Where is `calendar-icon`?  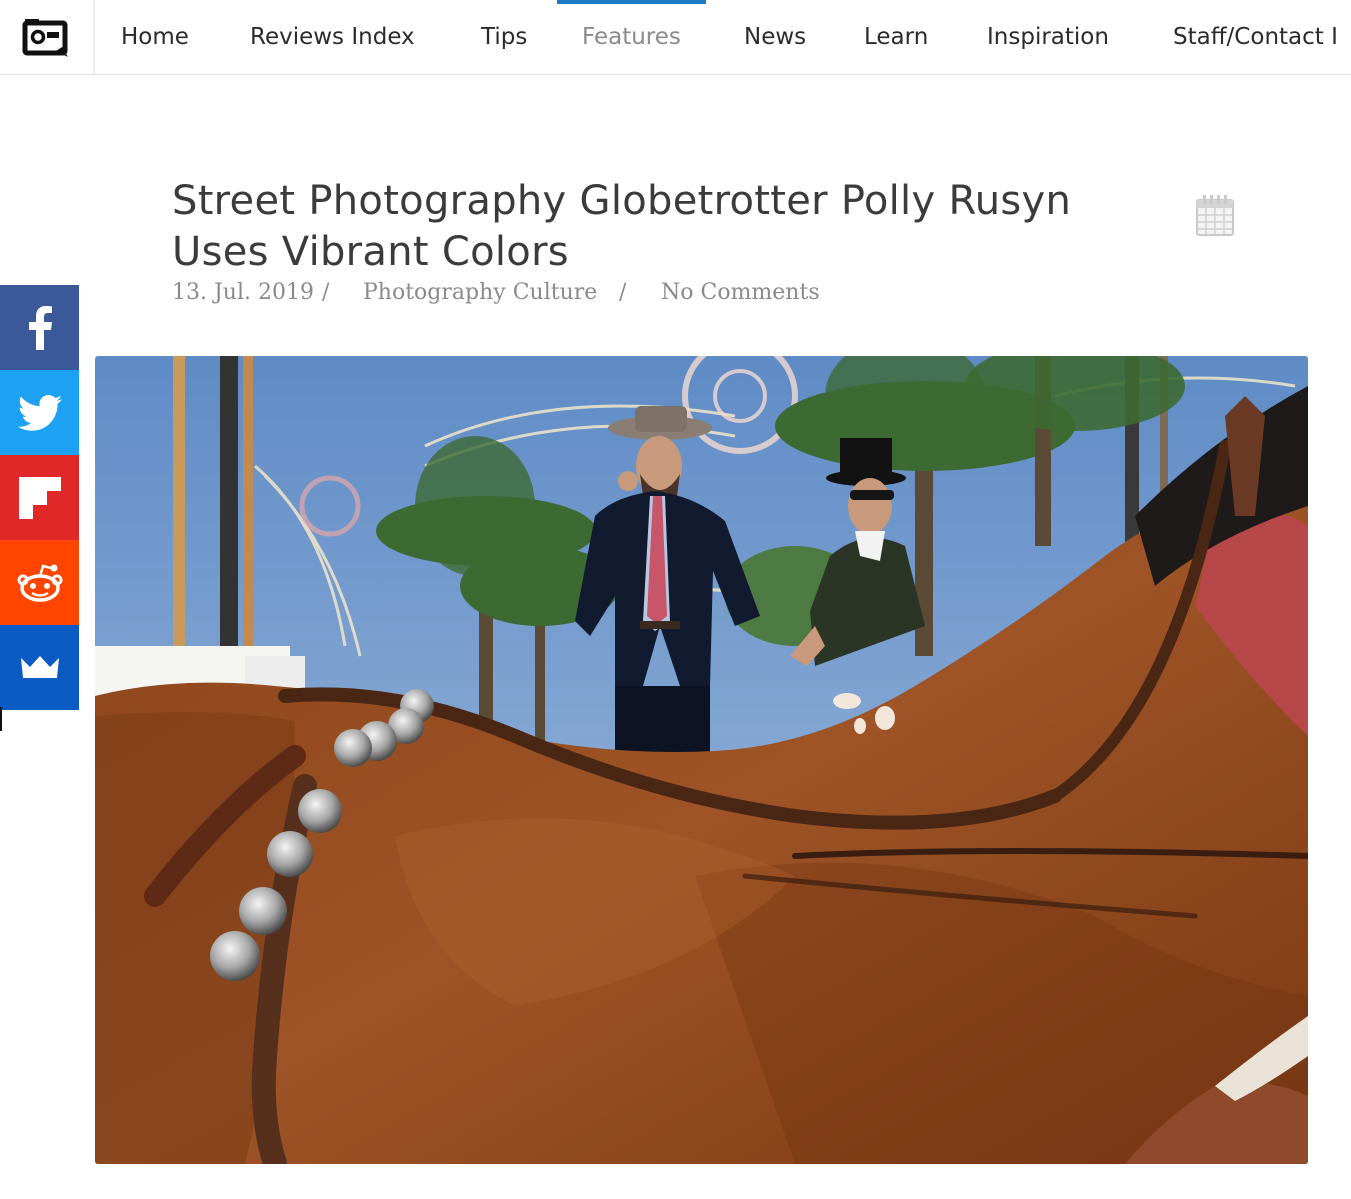 calendar-icon is located at coordinates (1215, 215).